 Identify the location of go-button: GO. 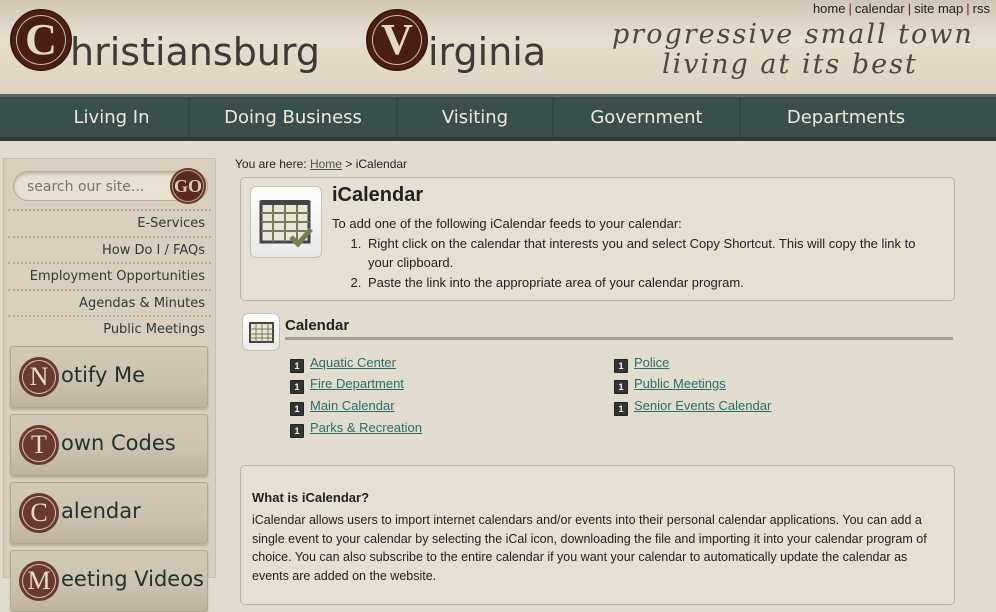
(188, 186).